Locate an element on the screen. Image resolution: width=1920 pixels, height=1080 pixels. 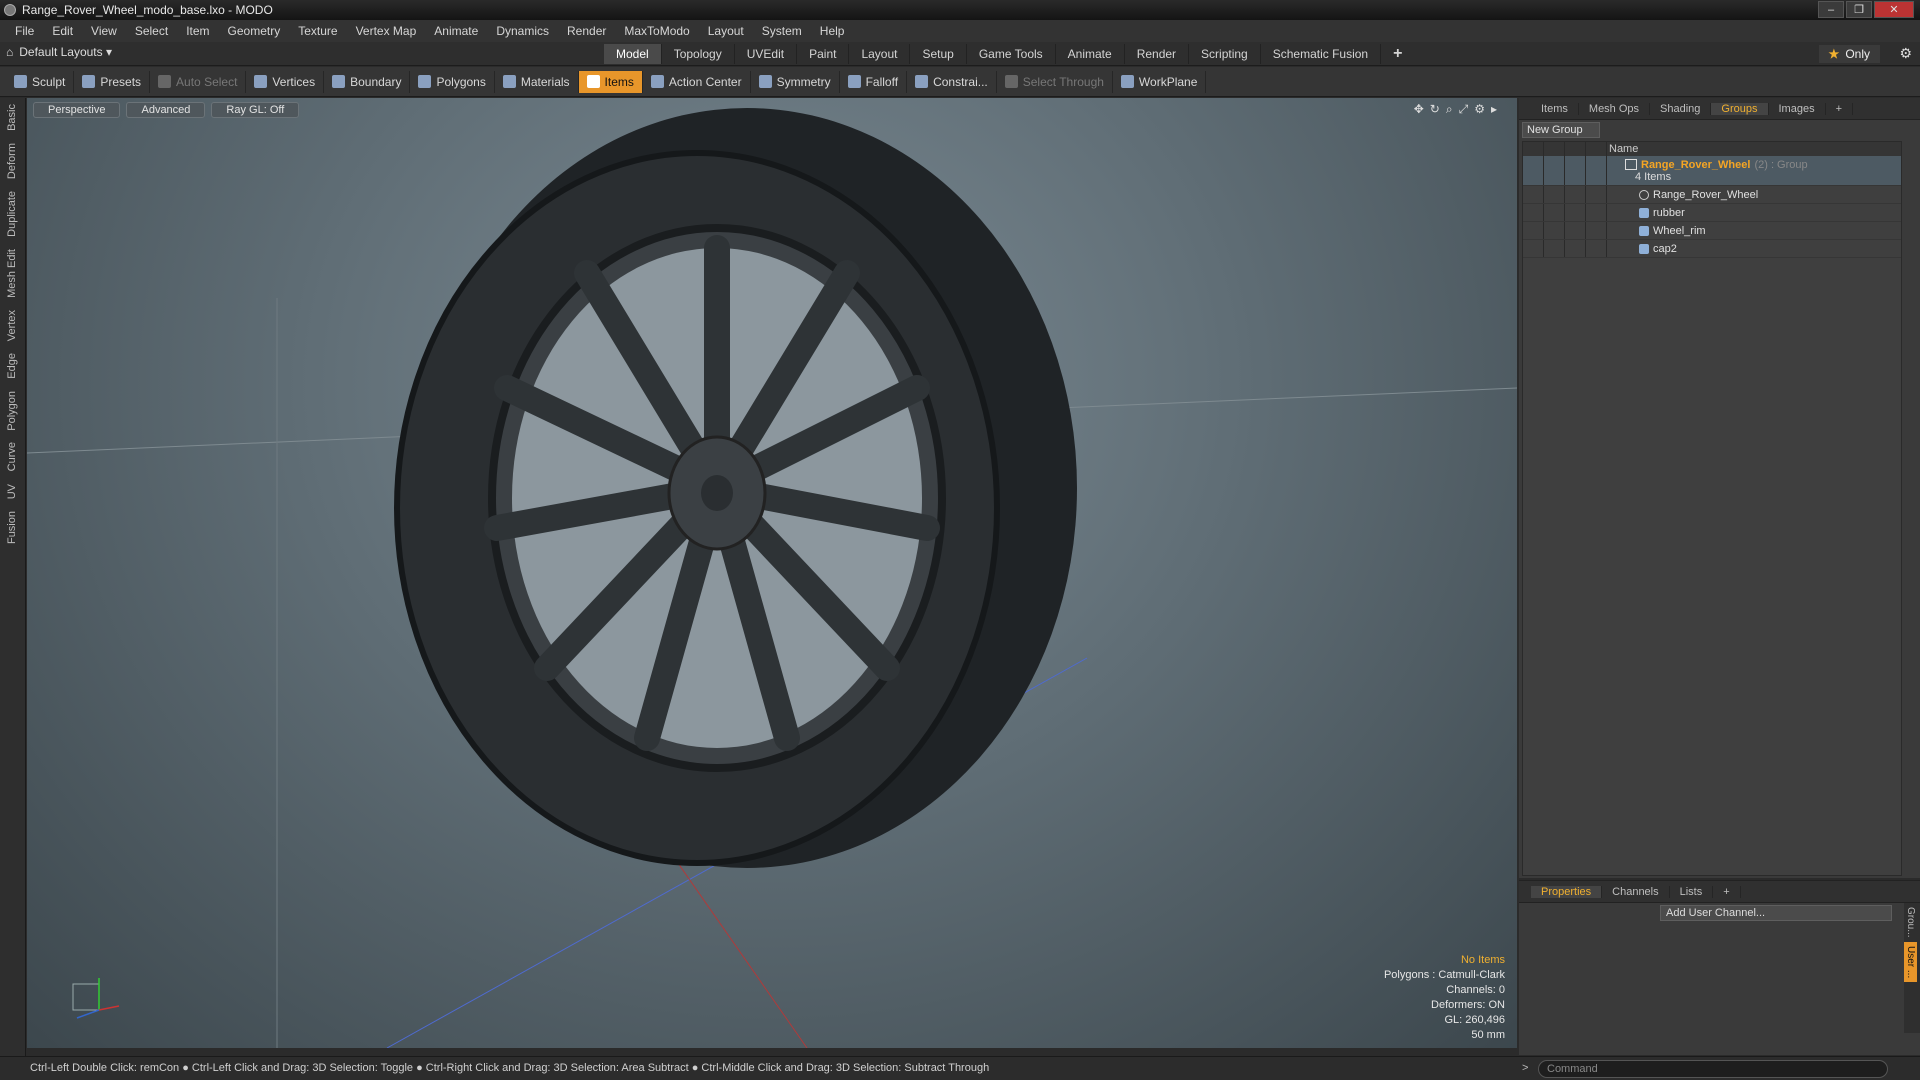
prop-tab--: + is located at coordinates (1727, 891).